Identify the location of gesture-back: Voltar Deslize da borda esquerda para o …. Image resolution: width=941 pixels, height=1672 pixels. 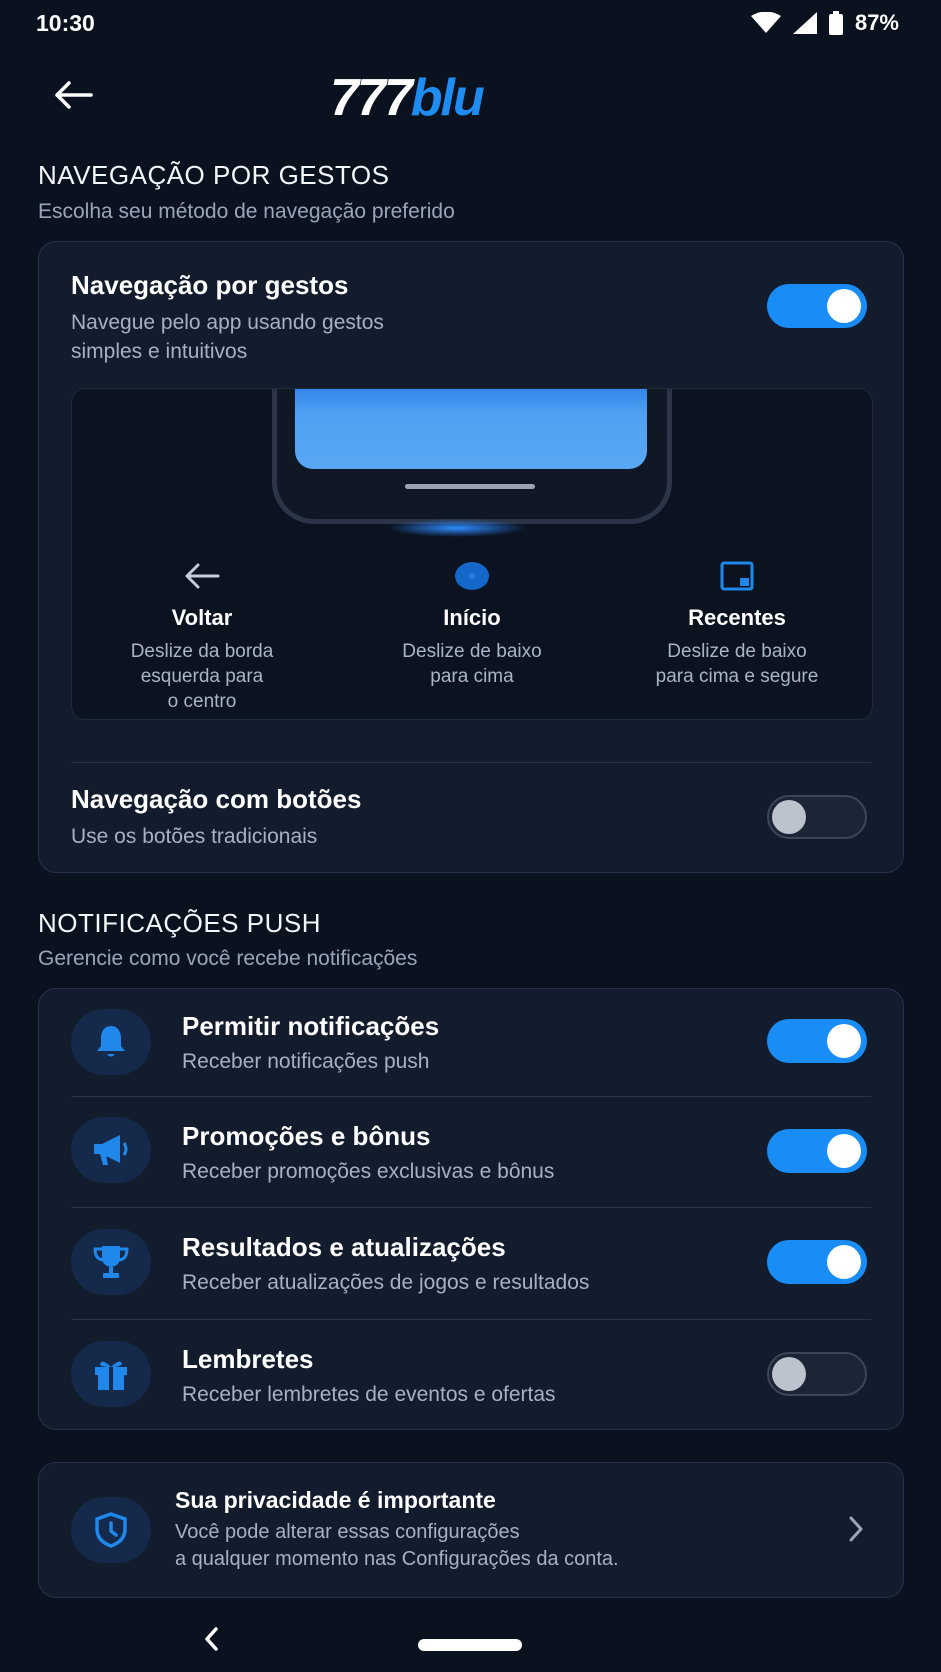
(202, 636).